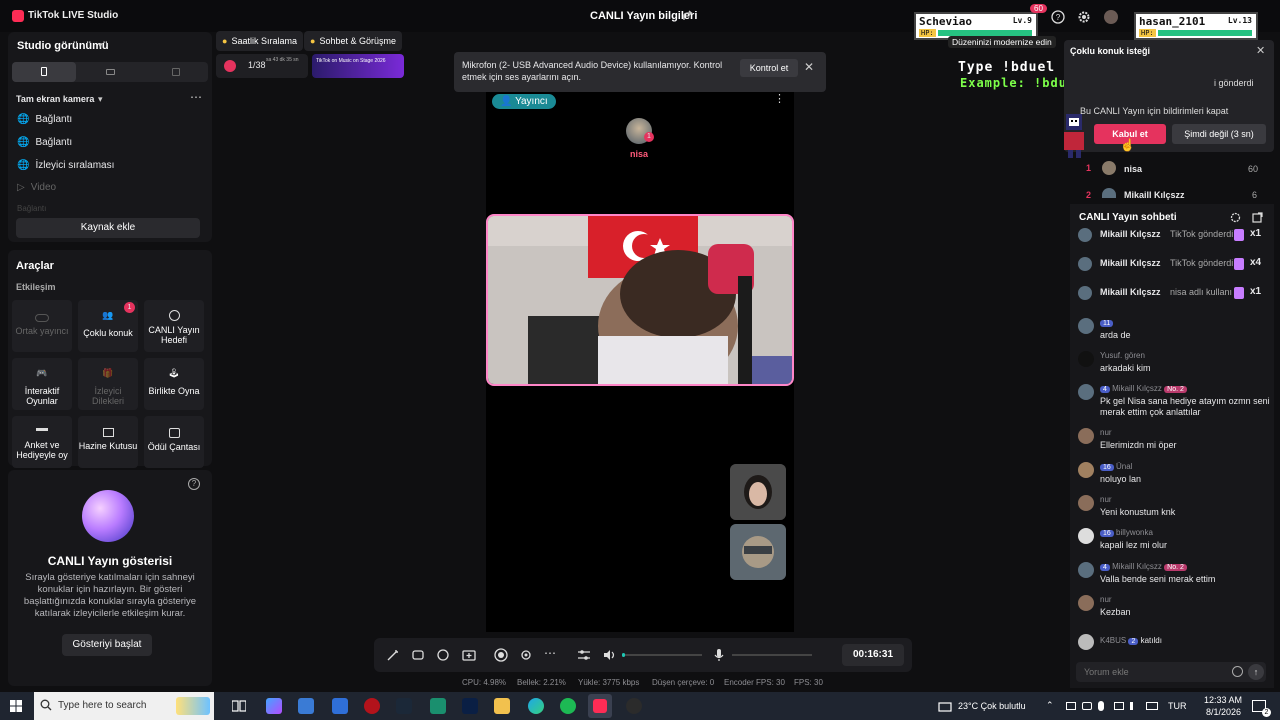  I want to click on record-icon, so click(501, 655).